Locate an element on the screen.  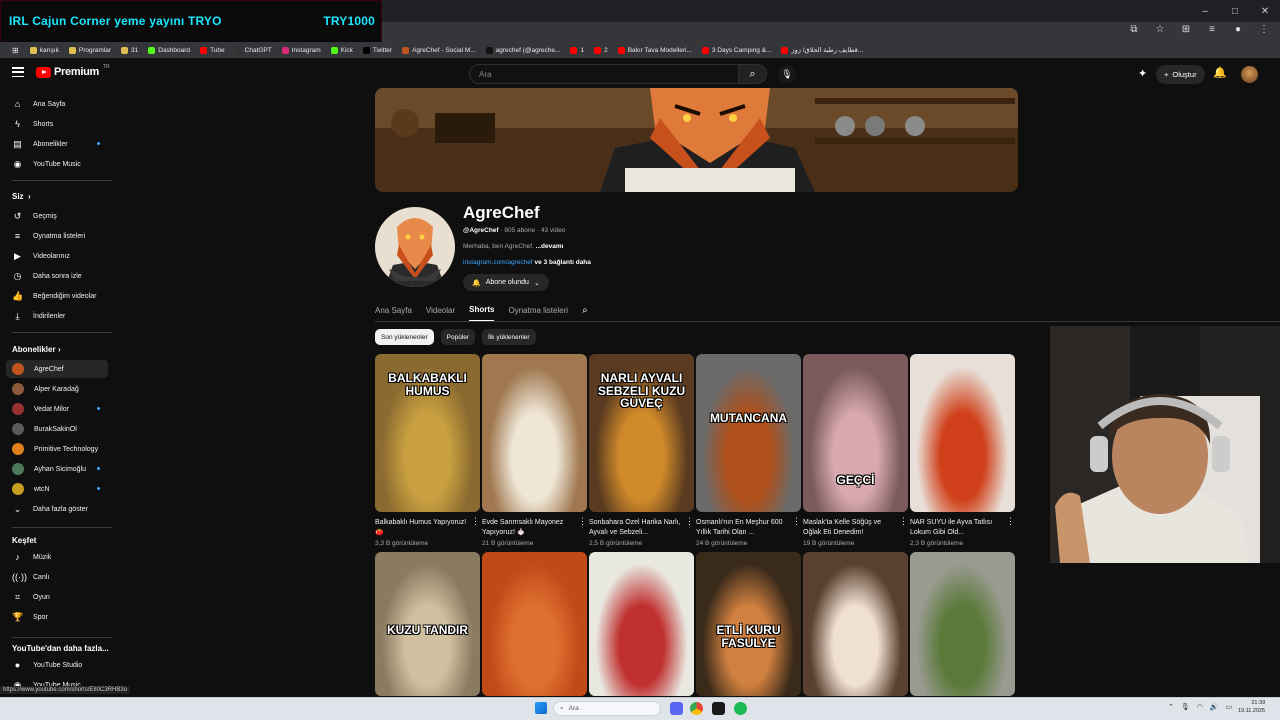
windows-start-icon is located at coordinates (541, 708).